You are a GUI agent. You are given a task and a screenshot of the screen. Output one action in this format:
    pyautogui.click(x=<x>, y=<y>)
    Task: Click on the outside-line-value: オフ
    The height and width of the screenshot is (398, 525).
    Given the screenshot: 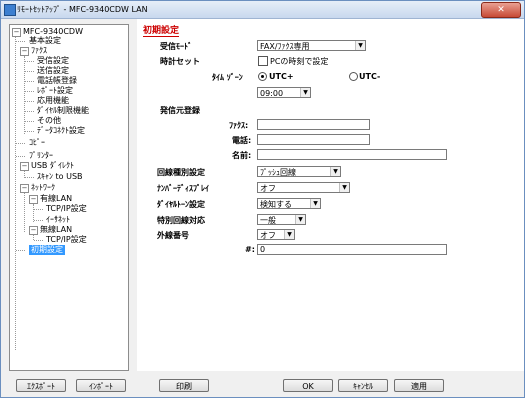 What is the action you would take?
    pyautogui.click(x=268, y=235)
    